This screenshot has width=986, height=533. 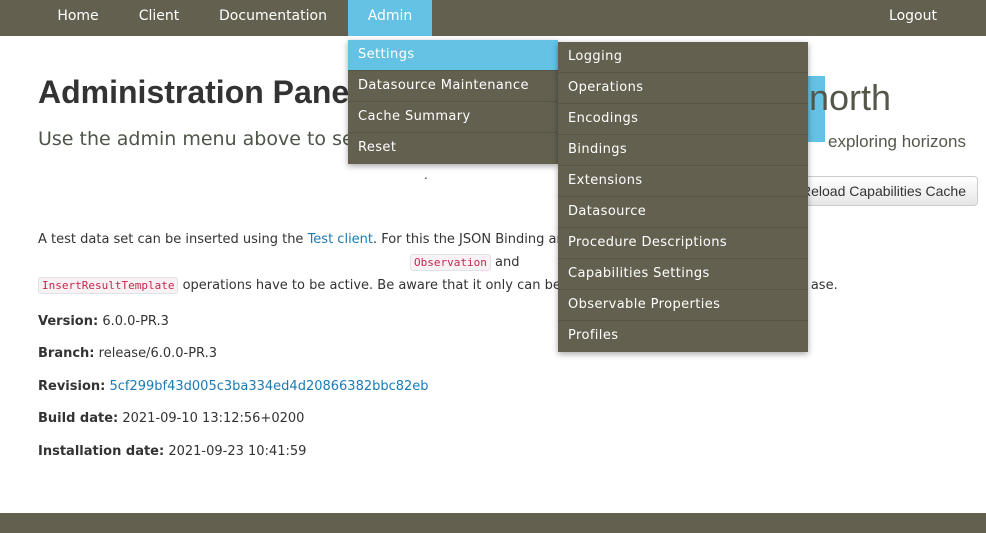 I want to click on build-date-label: Build date:, so click(x=78, y=418).